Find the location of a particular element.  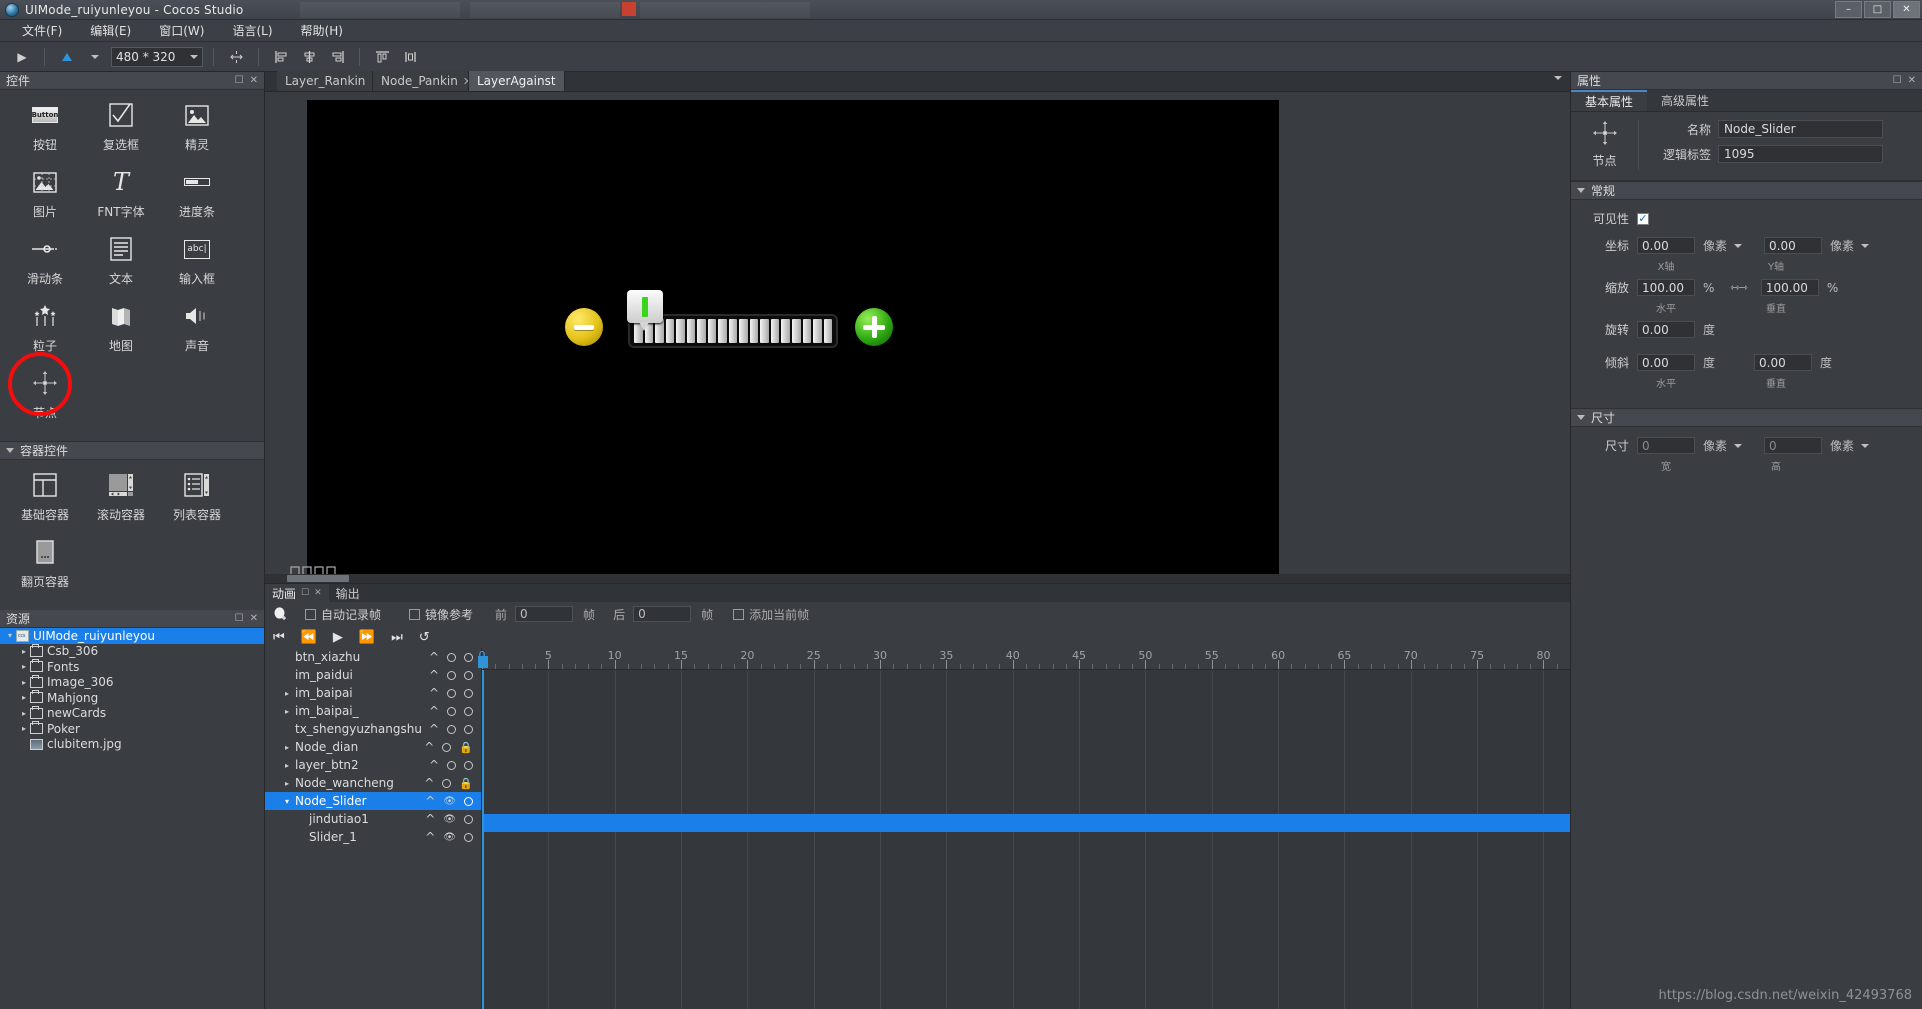

scale-y-input: 100.00 is located at coordinates (1789, 287).